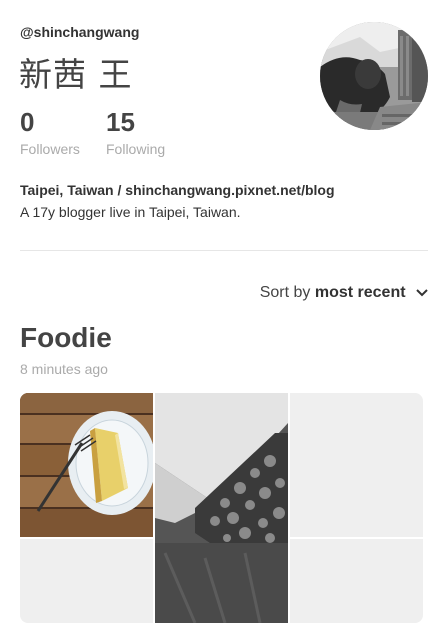 The image size is (442, 623). What do you see at coordinates (66, 338) in the screenshot?
I see `board-title: Foodie` at bounding box center [66, 338].